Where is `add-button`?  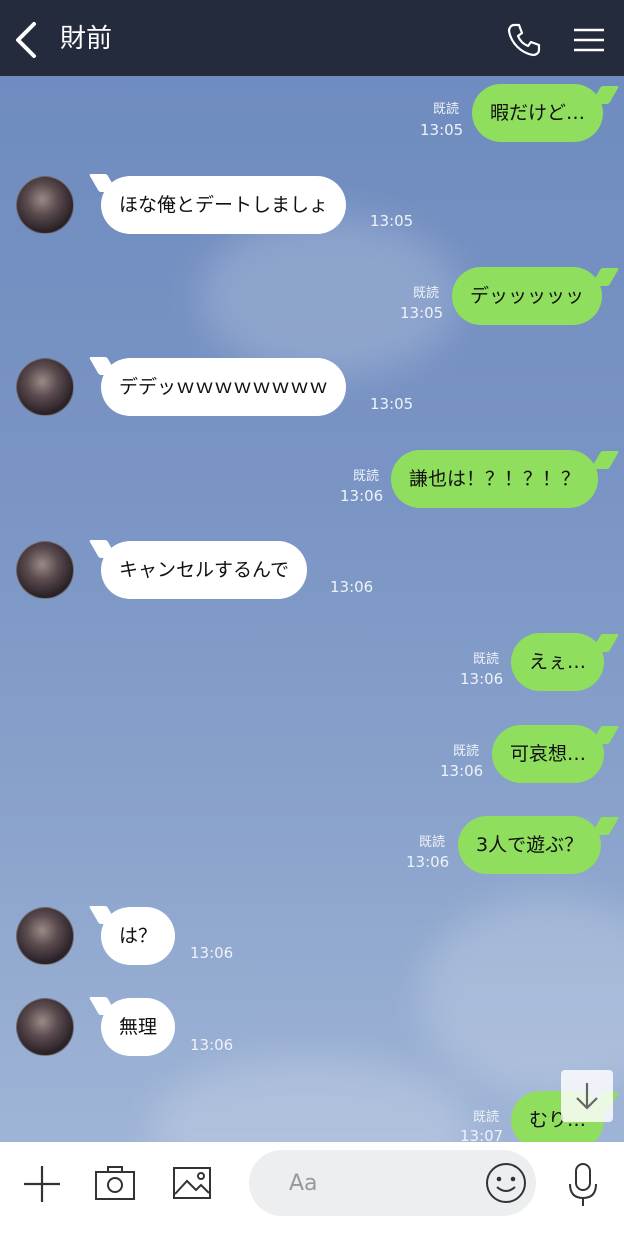 add-button is located at coordinates (42, 1184).